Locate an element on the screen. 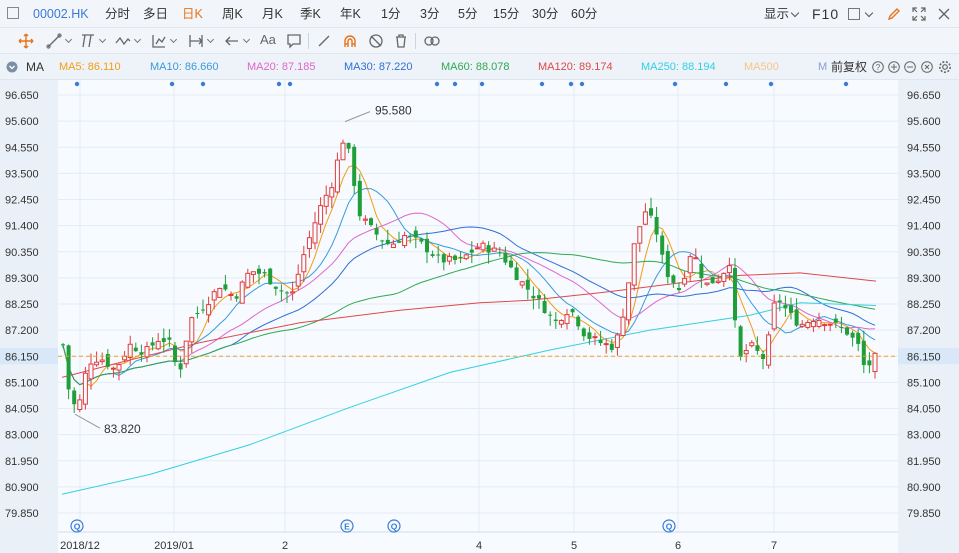  left-price-label: 81.950 is located at coordinates (22, 462).